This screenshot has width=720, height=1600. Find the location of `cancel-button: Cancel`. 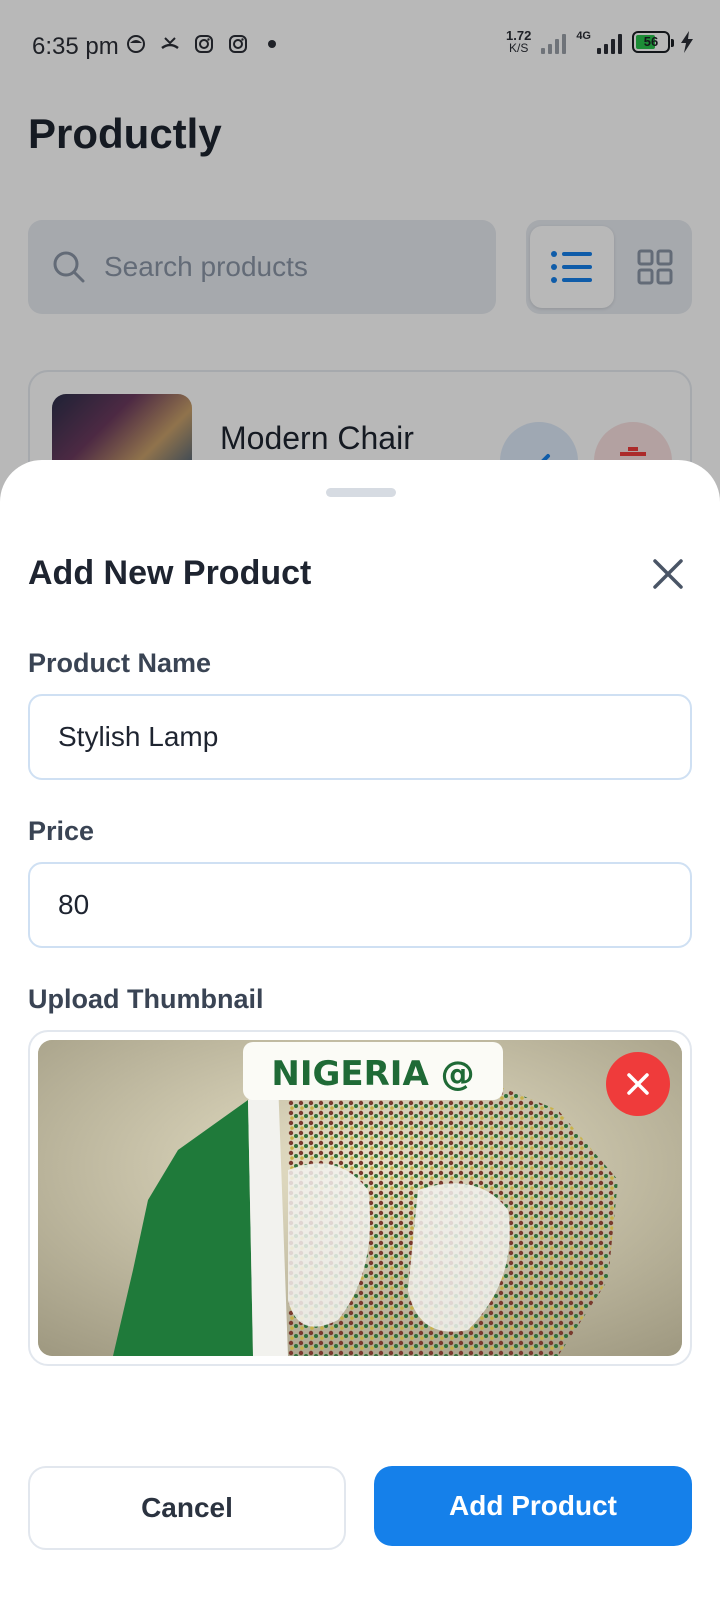

cancel-button: Cancel is located at coordinates (187, 1508).